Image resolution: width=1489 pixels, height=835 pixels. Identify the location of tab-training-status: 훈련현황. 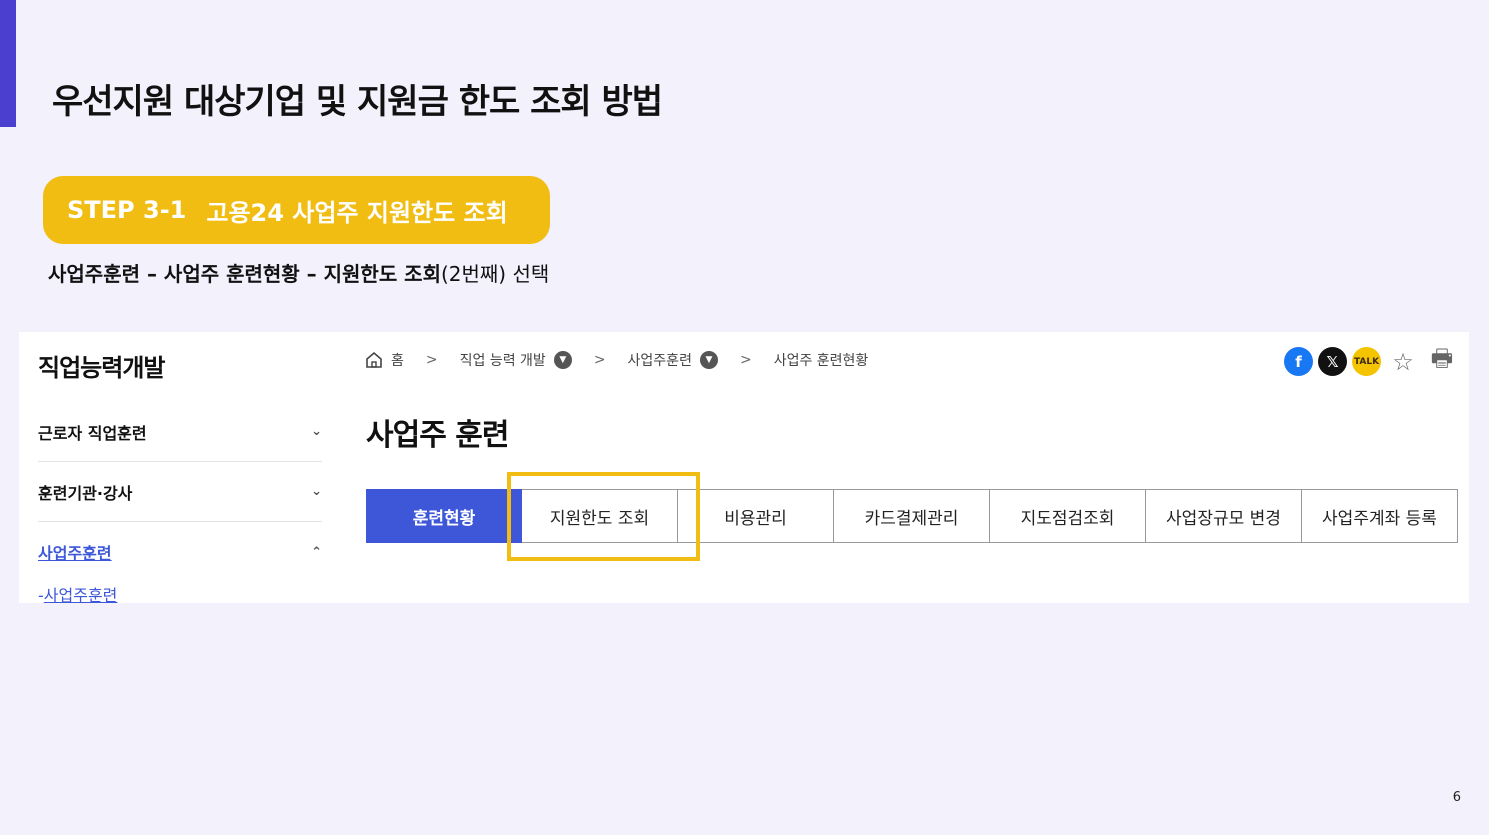
(444, 516).